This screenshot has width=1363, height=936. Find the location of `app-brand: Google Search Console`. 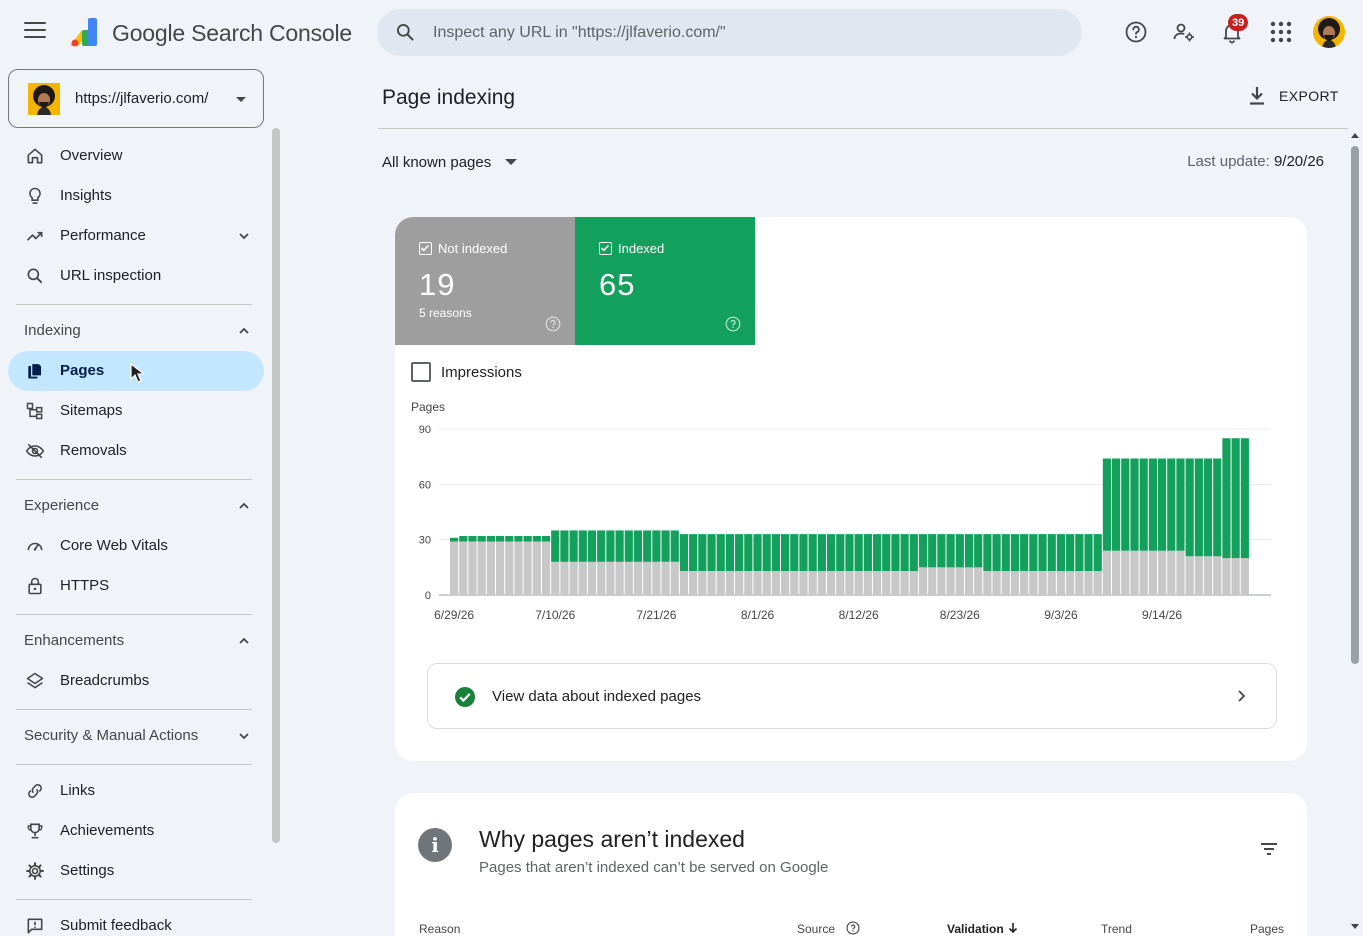

app-brand: Google Search Console is located at coordinates (232, 33).